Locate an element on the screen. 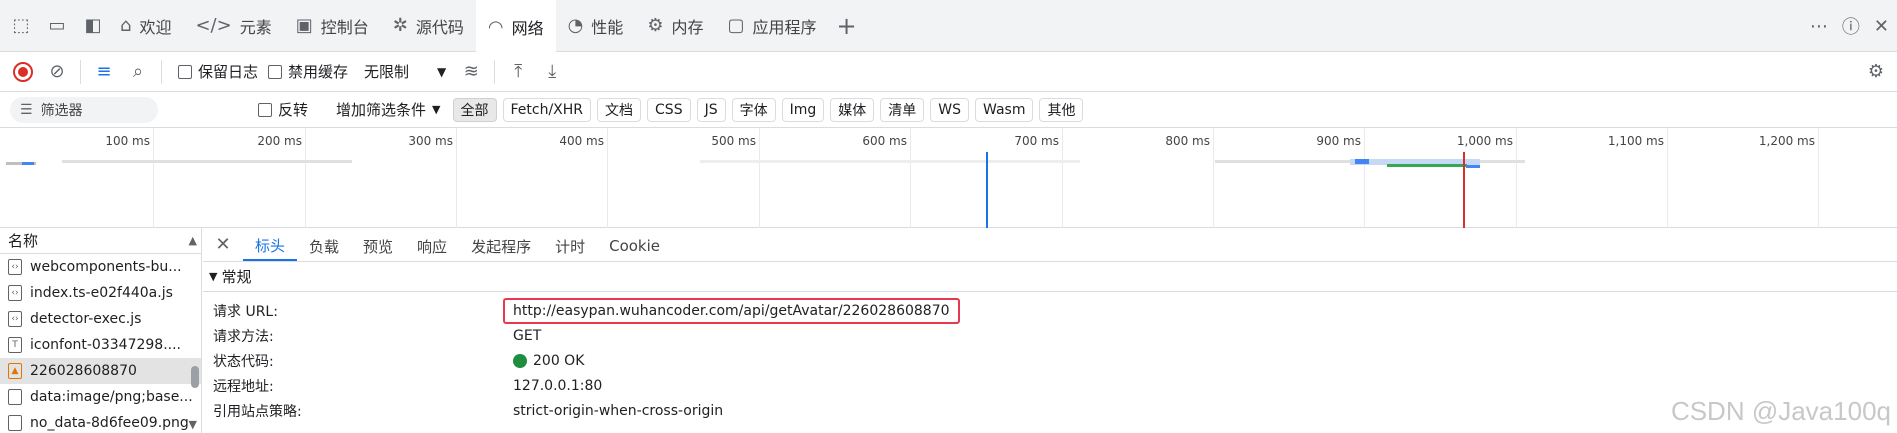 This screenshot has height=433, width=1897. network-settings-button: ⚙ is located at coordinates (1876, 72).